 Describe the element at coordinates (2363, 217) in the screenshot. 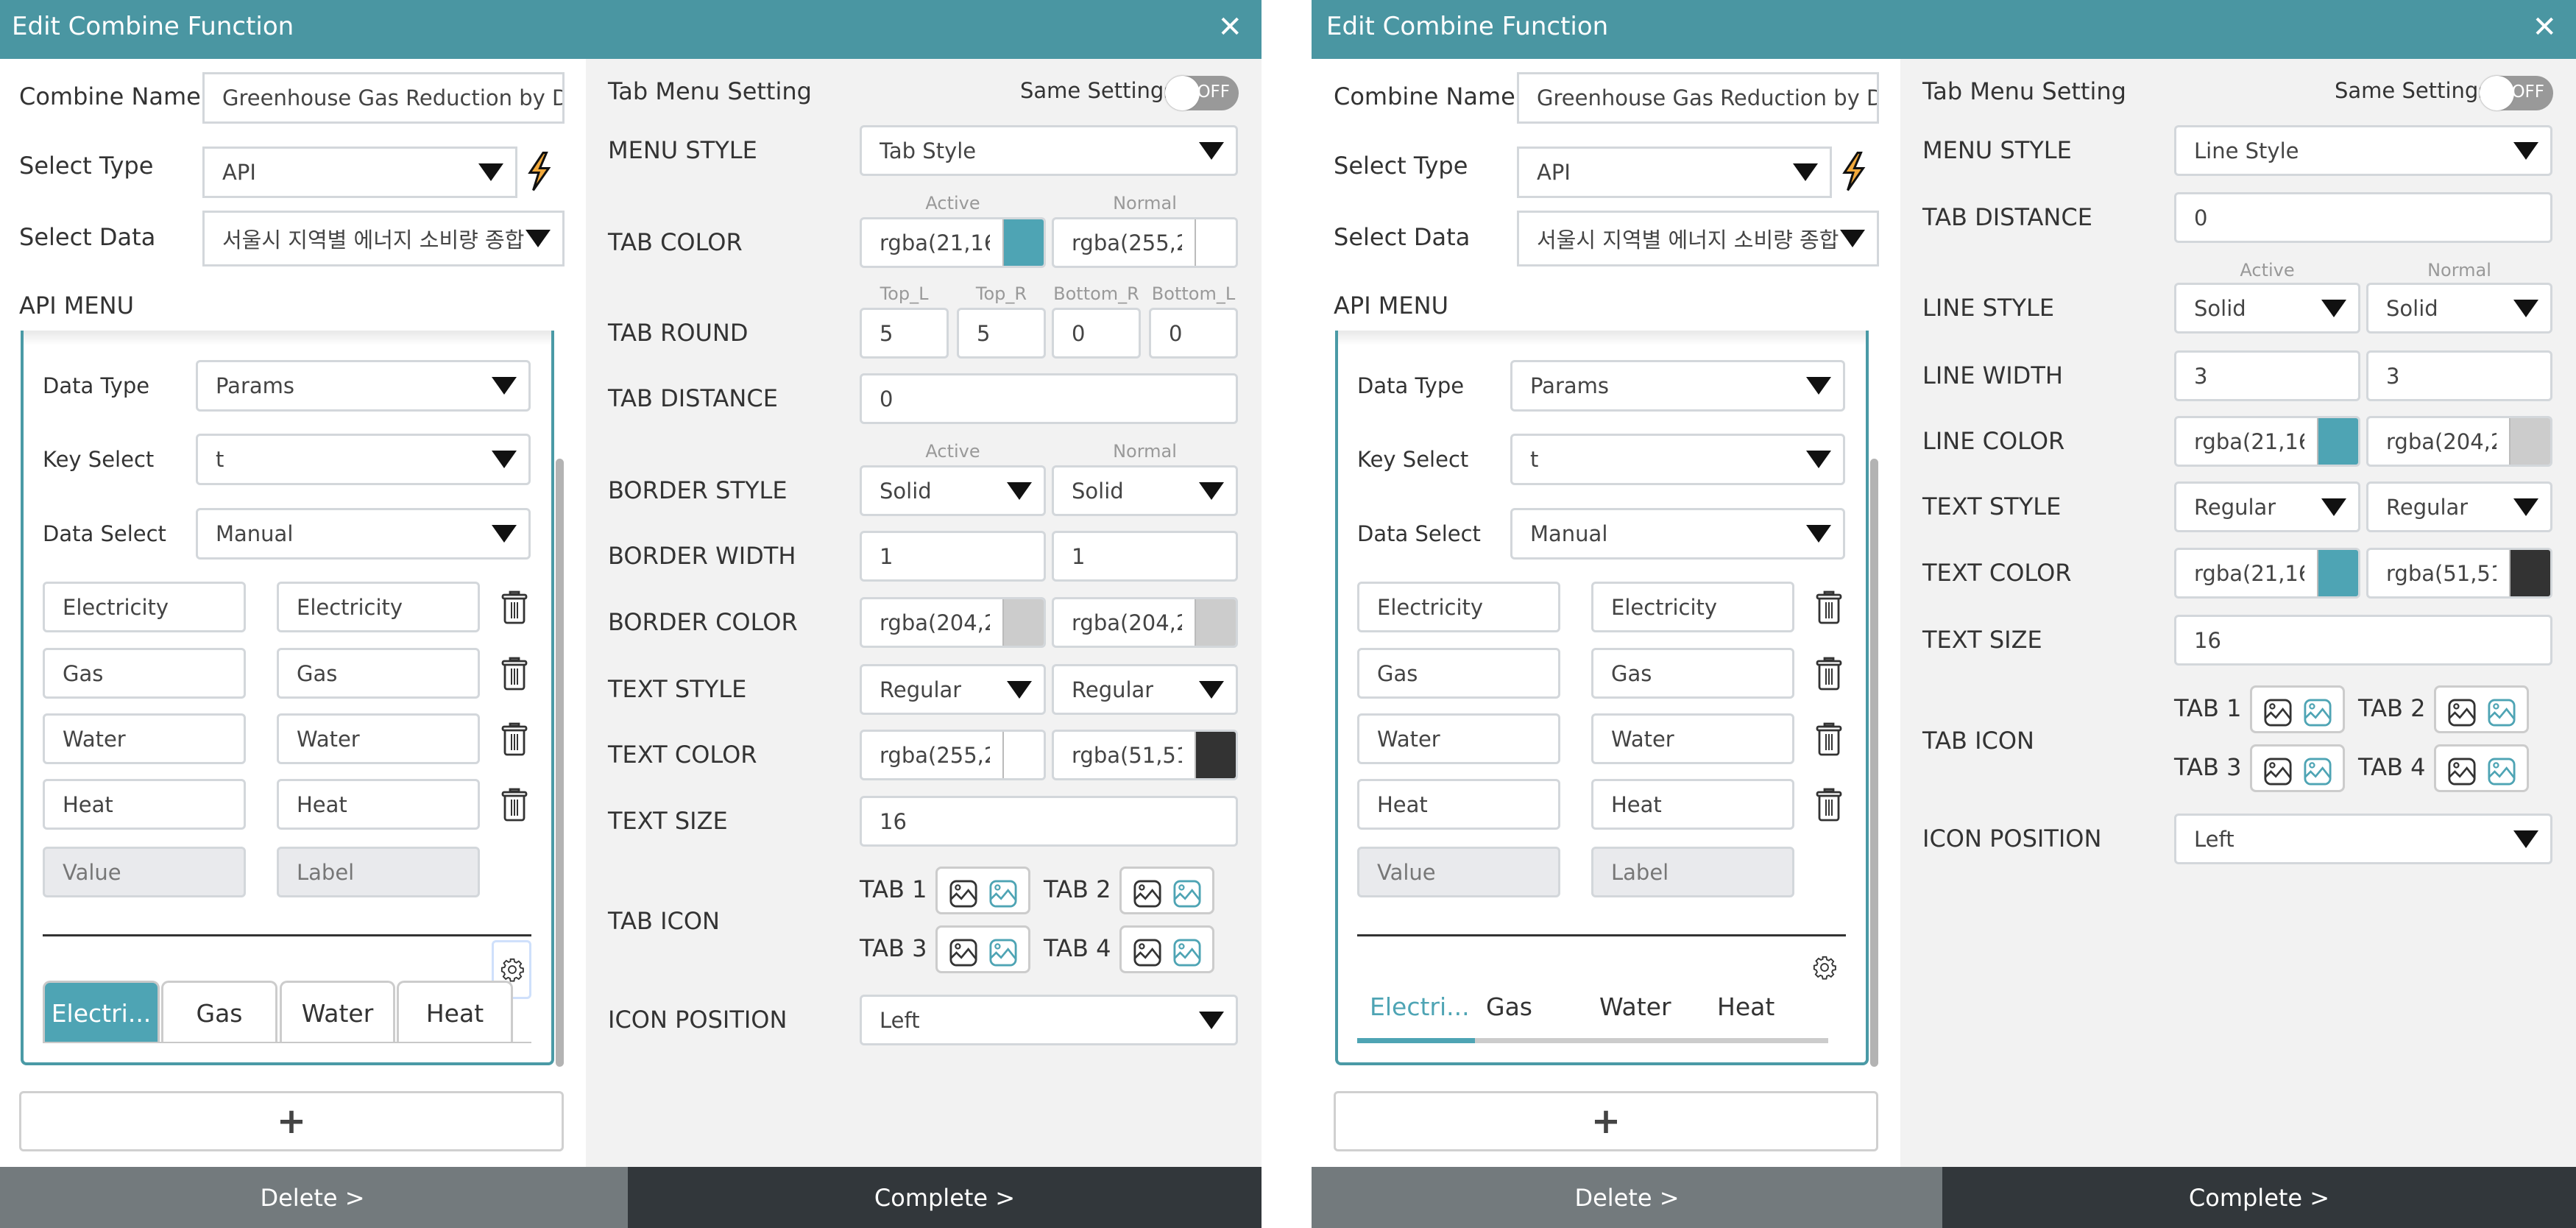

I see `tab-distance-input: 0` at that location.